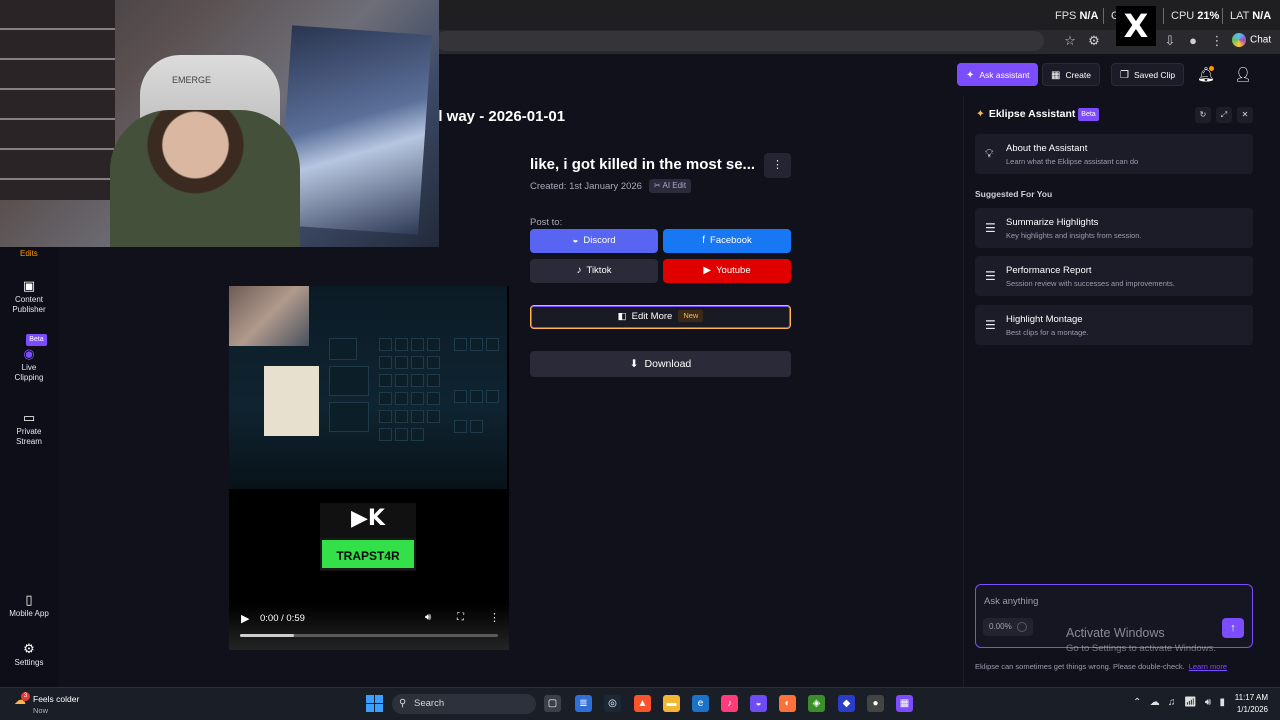 The height and width of the screenshot is (720, 1280). Describe the element at coordinates (727, 271) in the screenshot. I see `share-youtube-button: ▶ Youtube` at that location.